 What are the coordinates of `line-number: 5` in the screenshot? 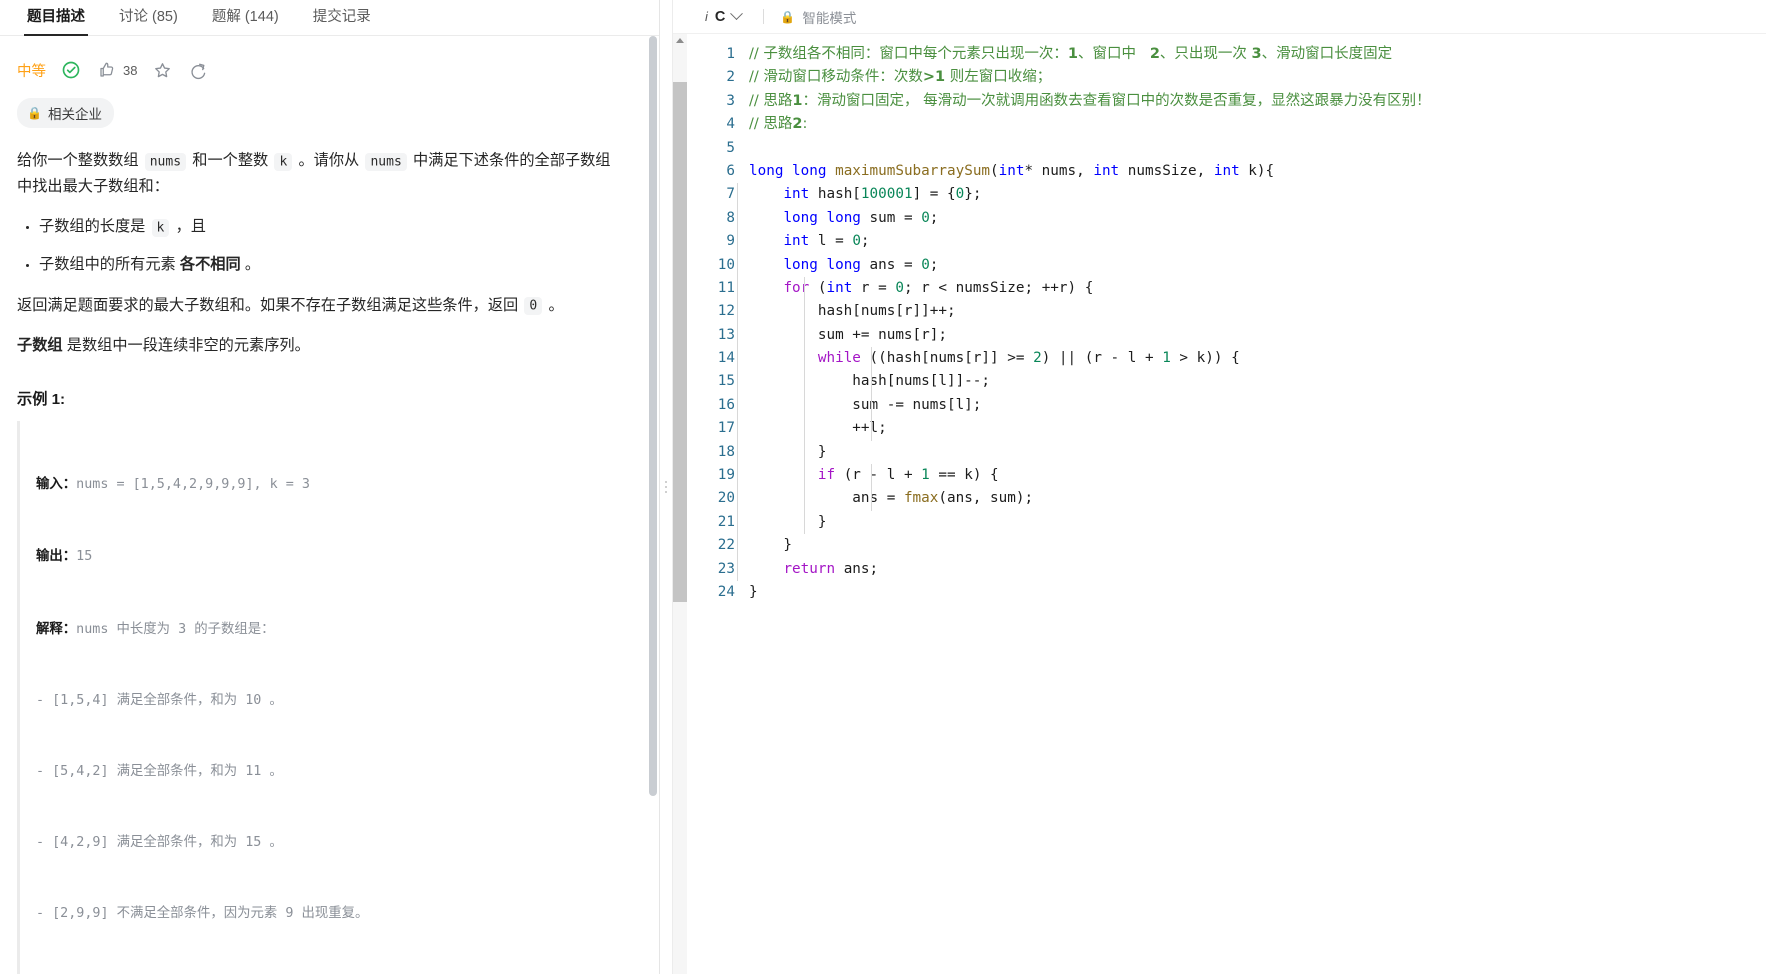 It's located at (730, 147).